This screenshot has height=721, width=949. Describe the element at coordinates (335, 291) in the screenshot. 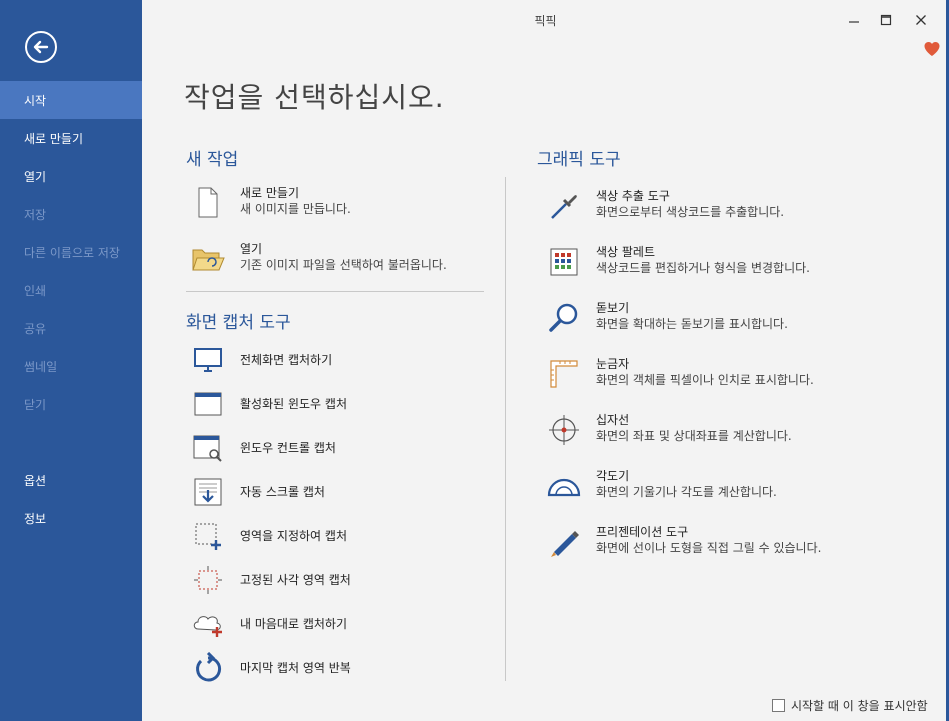

I see `section-divider` at that location.